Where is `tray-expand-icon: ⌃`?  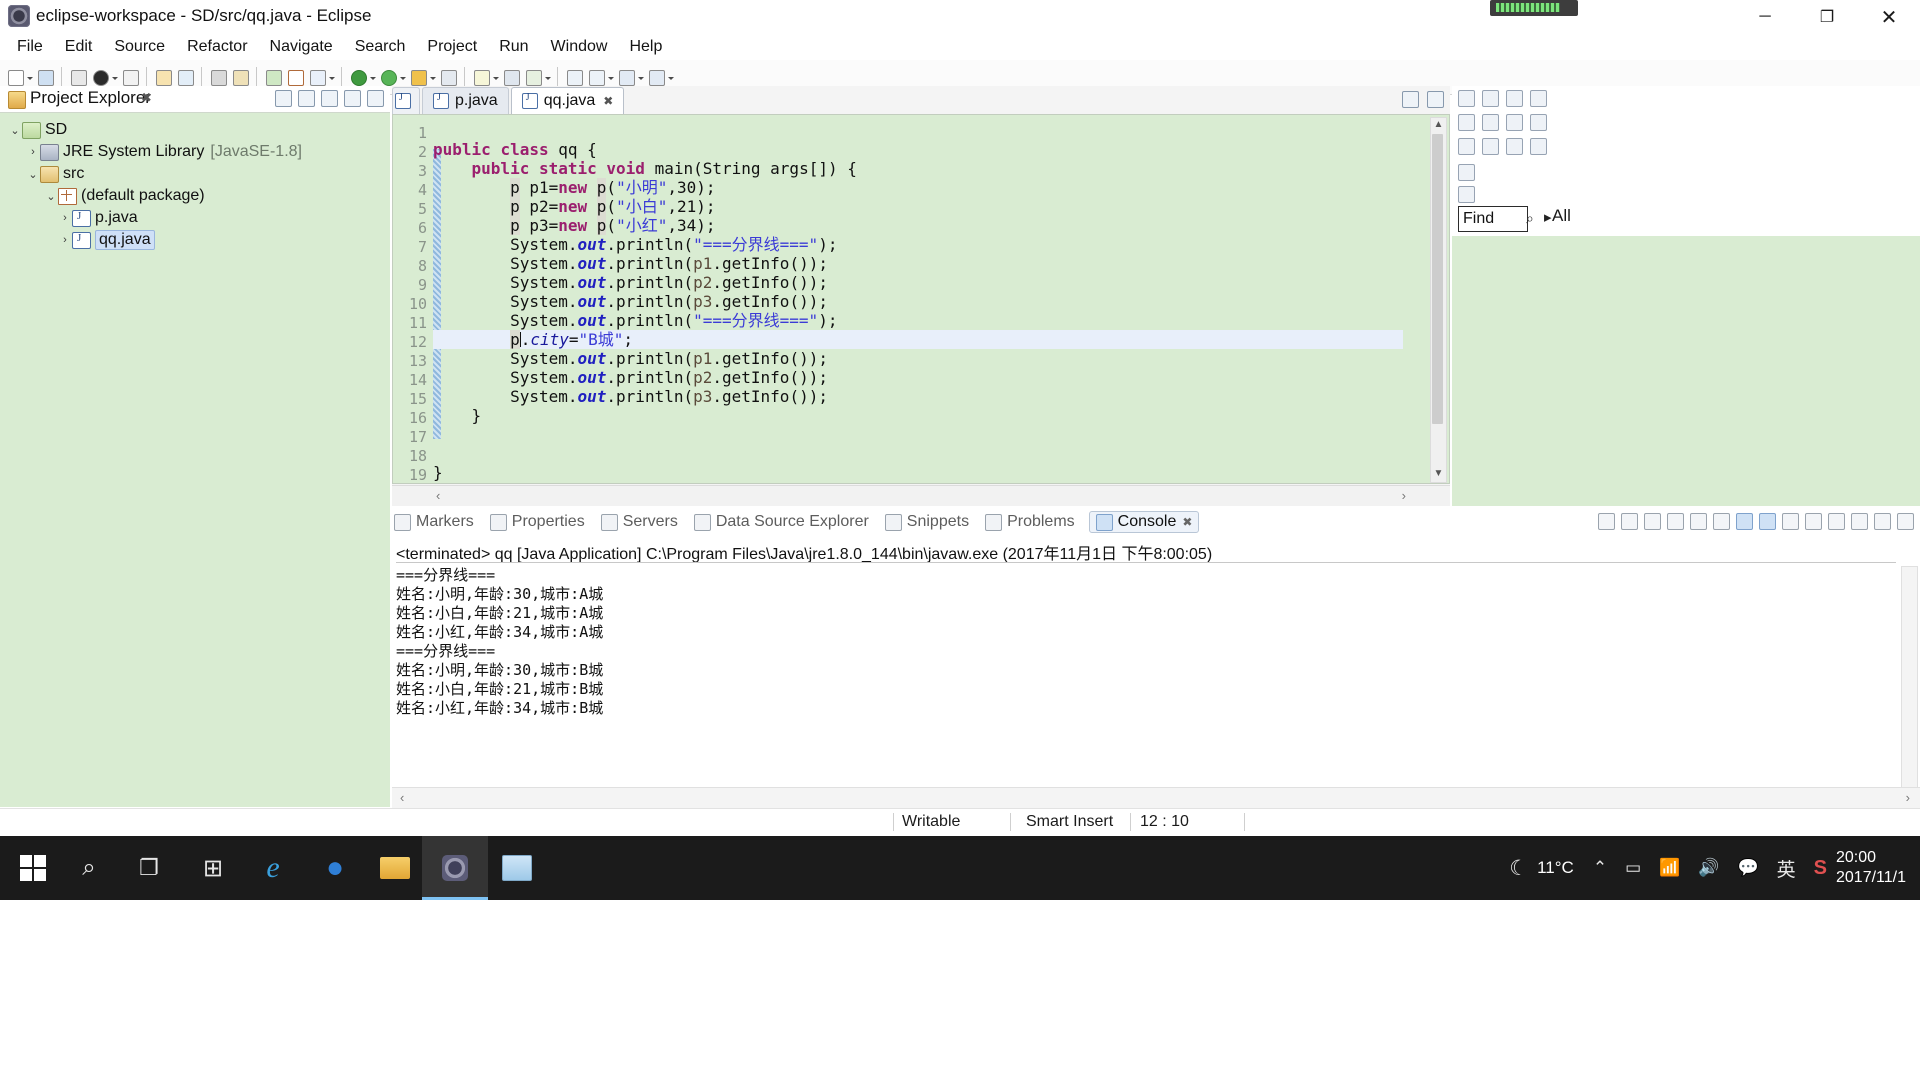 tray-expand-icon: ⌃ is located at coordinates (1600, 868).